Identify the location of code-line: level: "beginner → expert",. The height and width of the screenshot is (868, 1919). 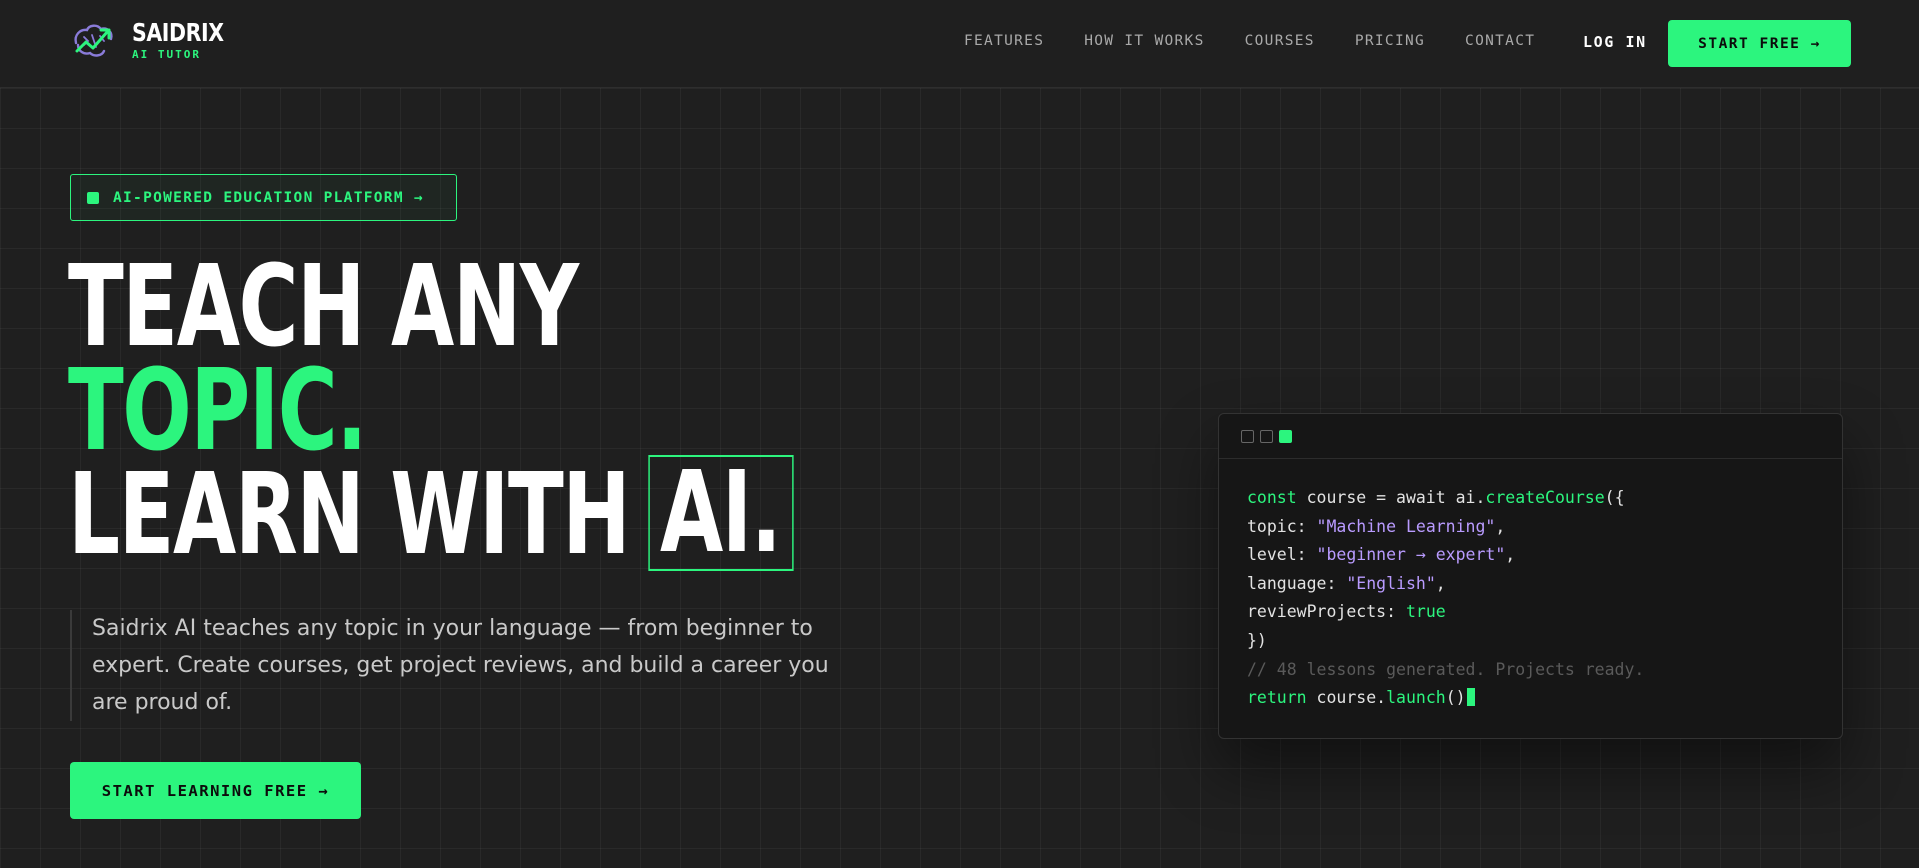
(1381, 555).